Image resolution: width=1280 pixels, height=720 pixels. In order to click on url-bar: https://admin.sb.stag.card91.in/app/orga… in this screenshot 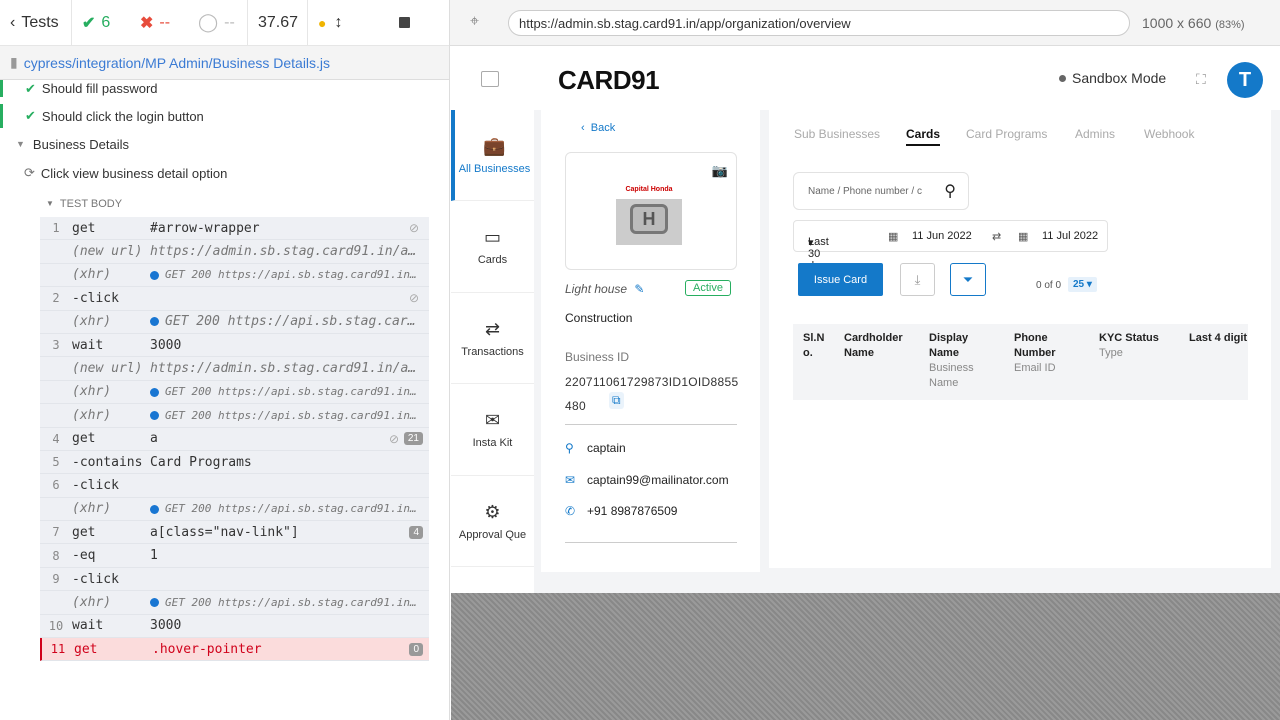, I will do `click(819, 23)`.